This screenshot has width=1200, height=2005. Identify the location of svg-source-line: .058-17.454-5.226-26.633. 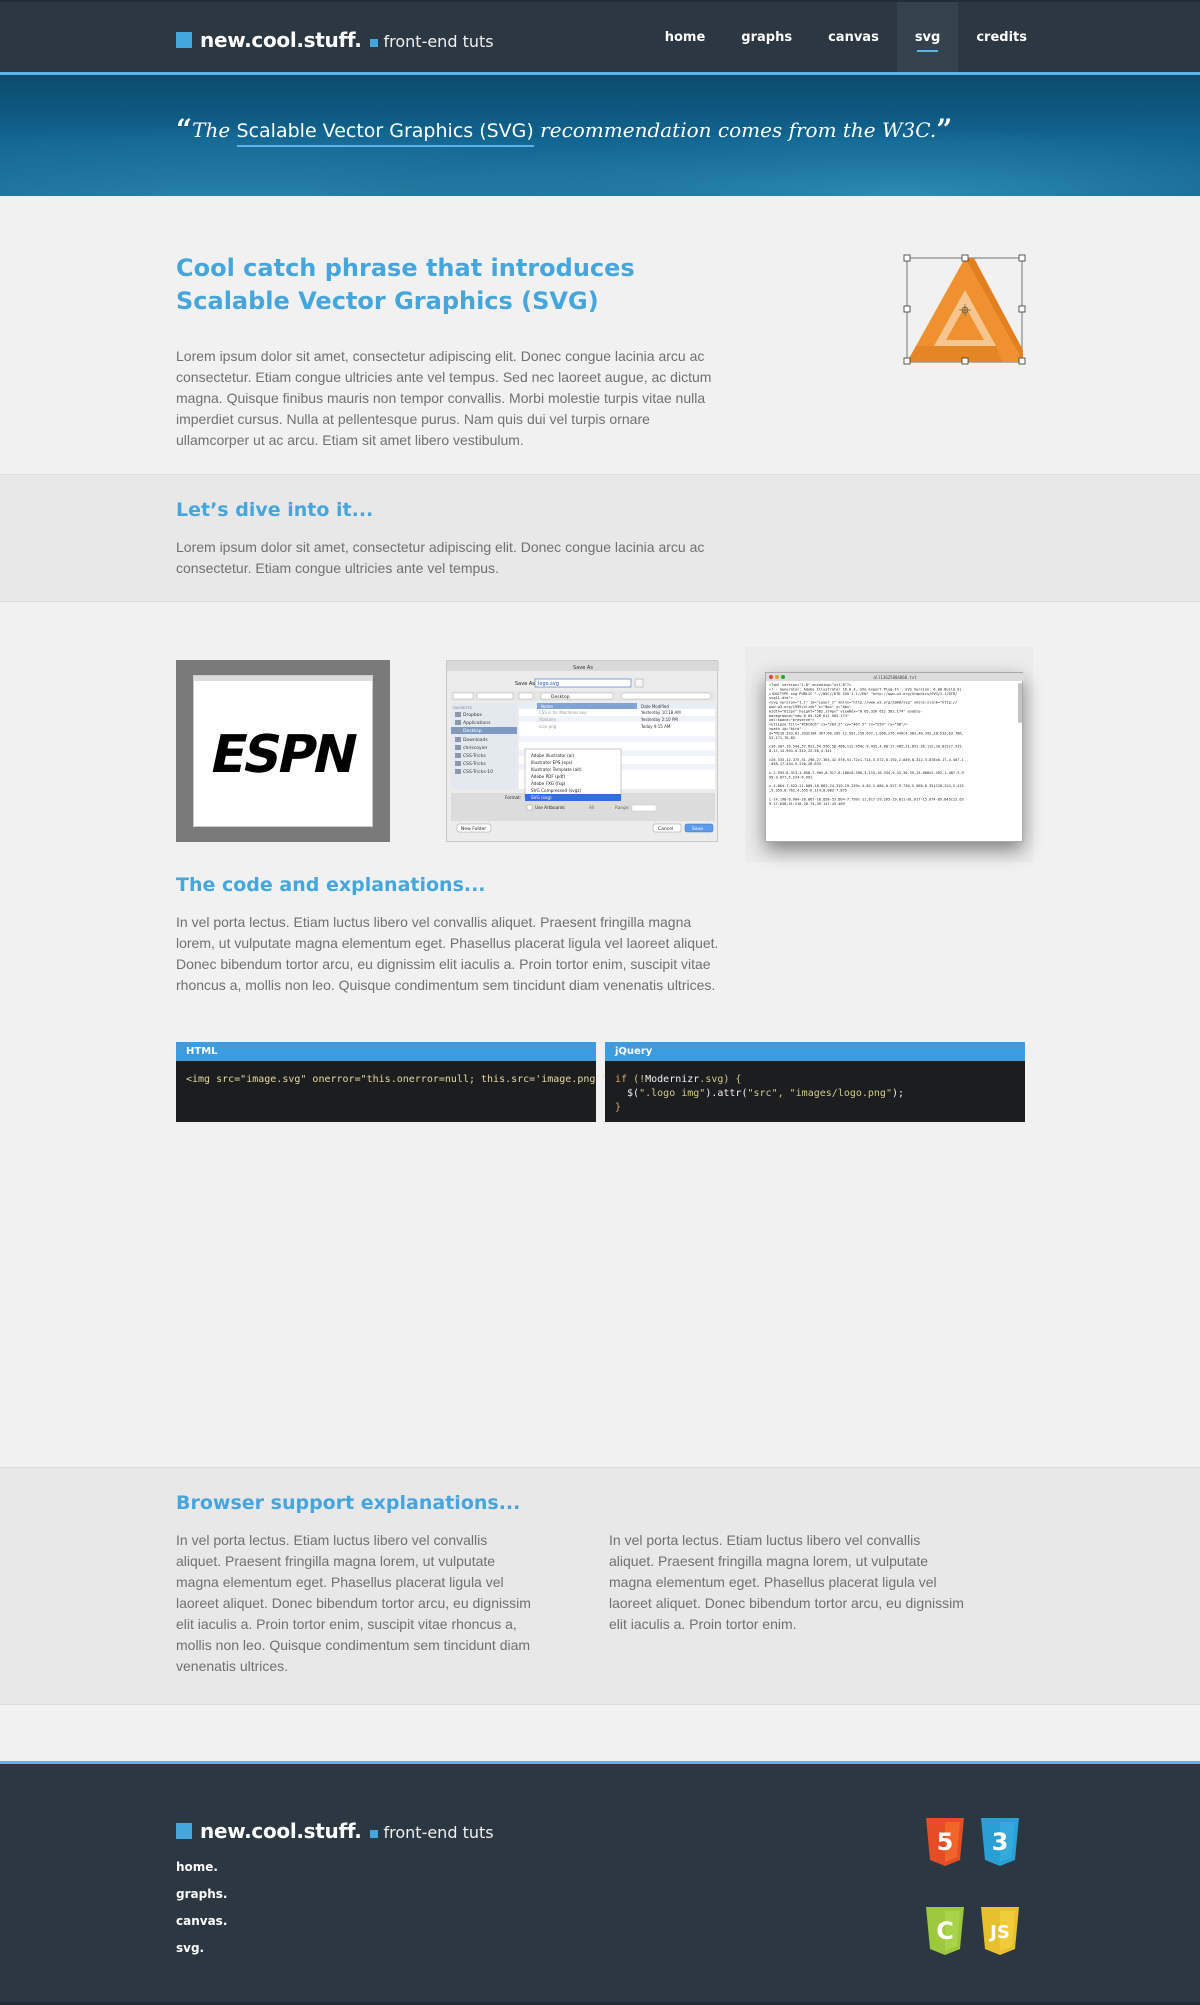
(795, 764).